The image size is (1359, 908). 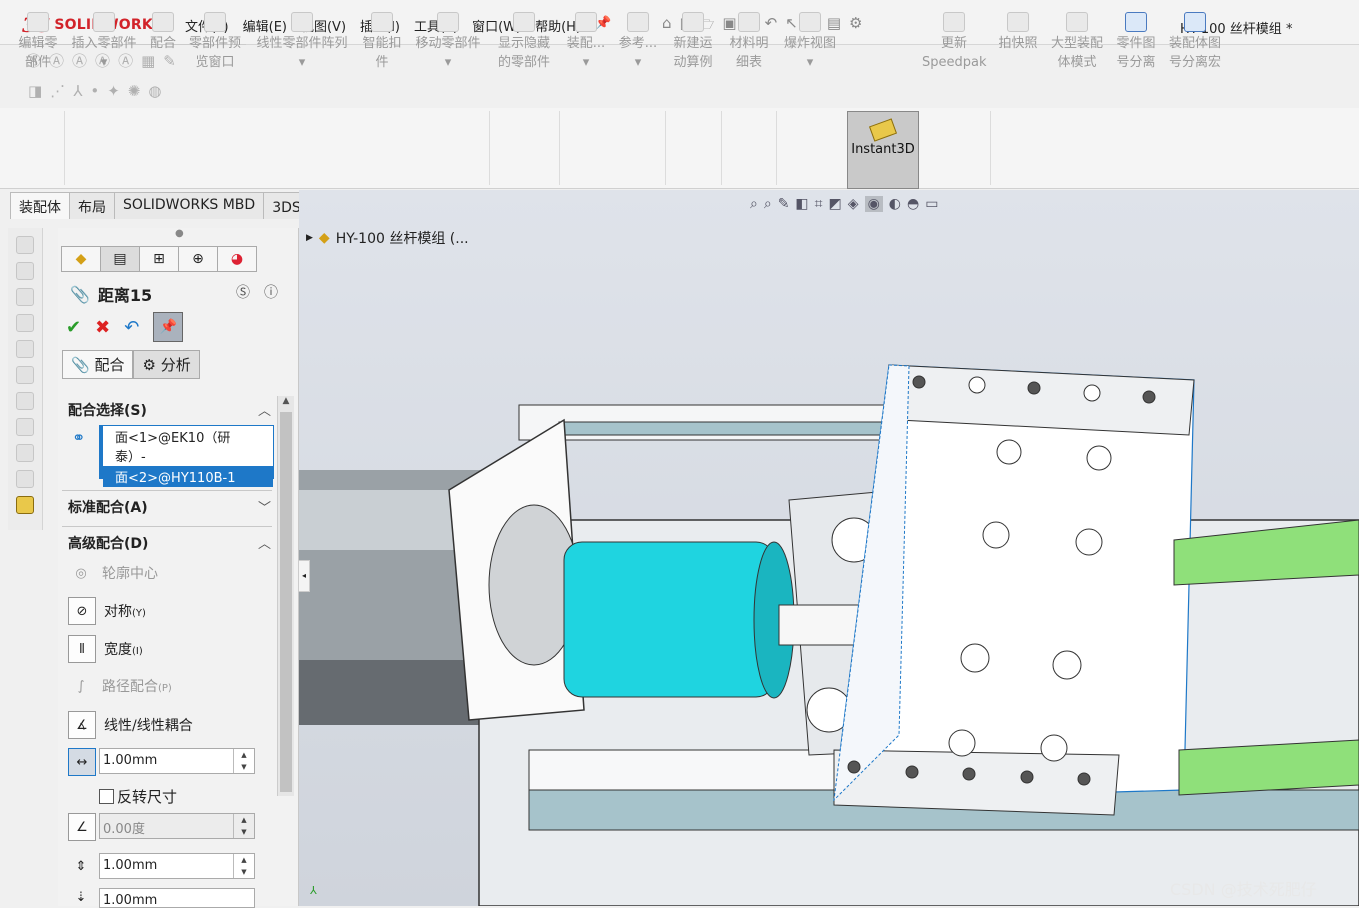 What do you see at coordinates (120, 259) in the screenshot?
I see `tab-property-manager: ▤` at bounding box center [120, 259].